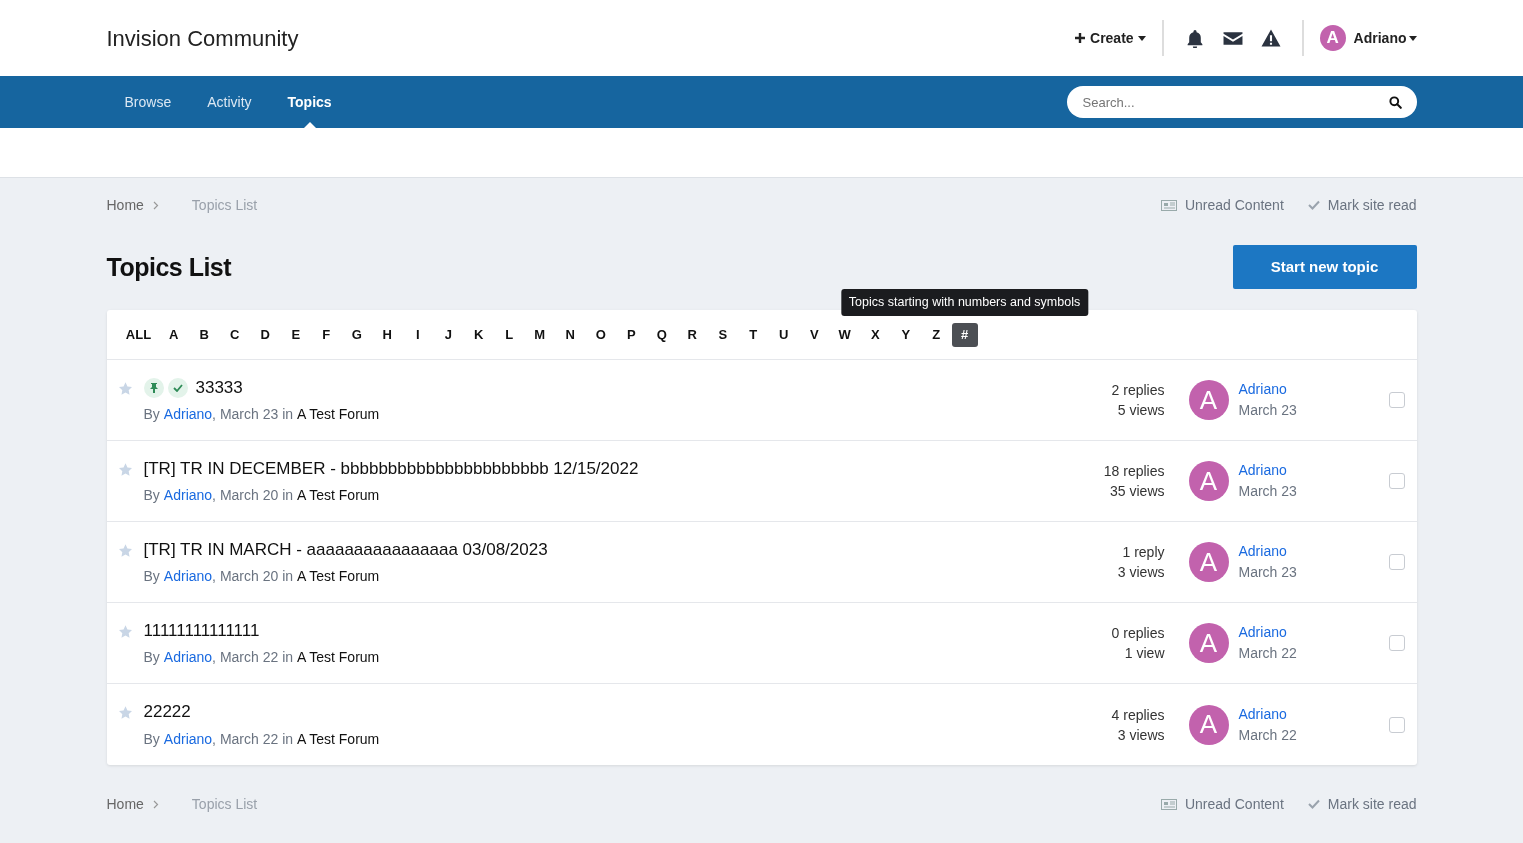 This screenshot has width=1523, height=843. Describe the element at coordinates (1133, 471) in the screenshot. I see `reply-count: 18 replies` at that location.